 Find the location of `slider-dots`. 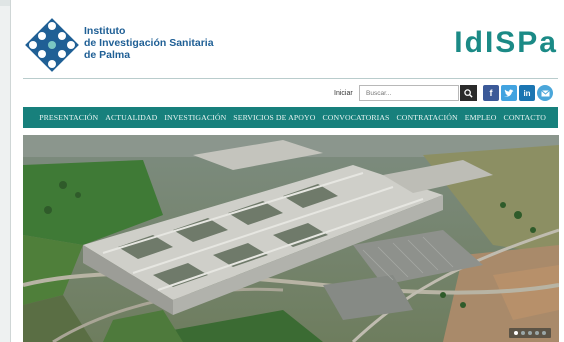

slider-dots is located at coordinates (530, 333).